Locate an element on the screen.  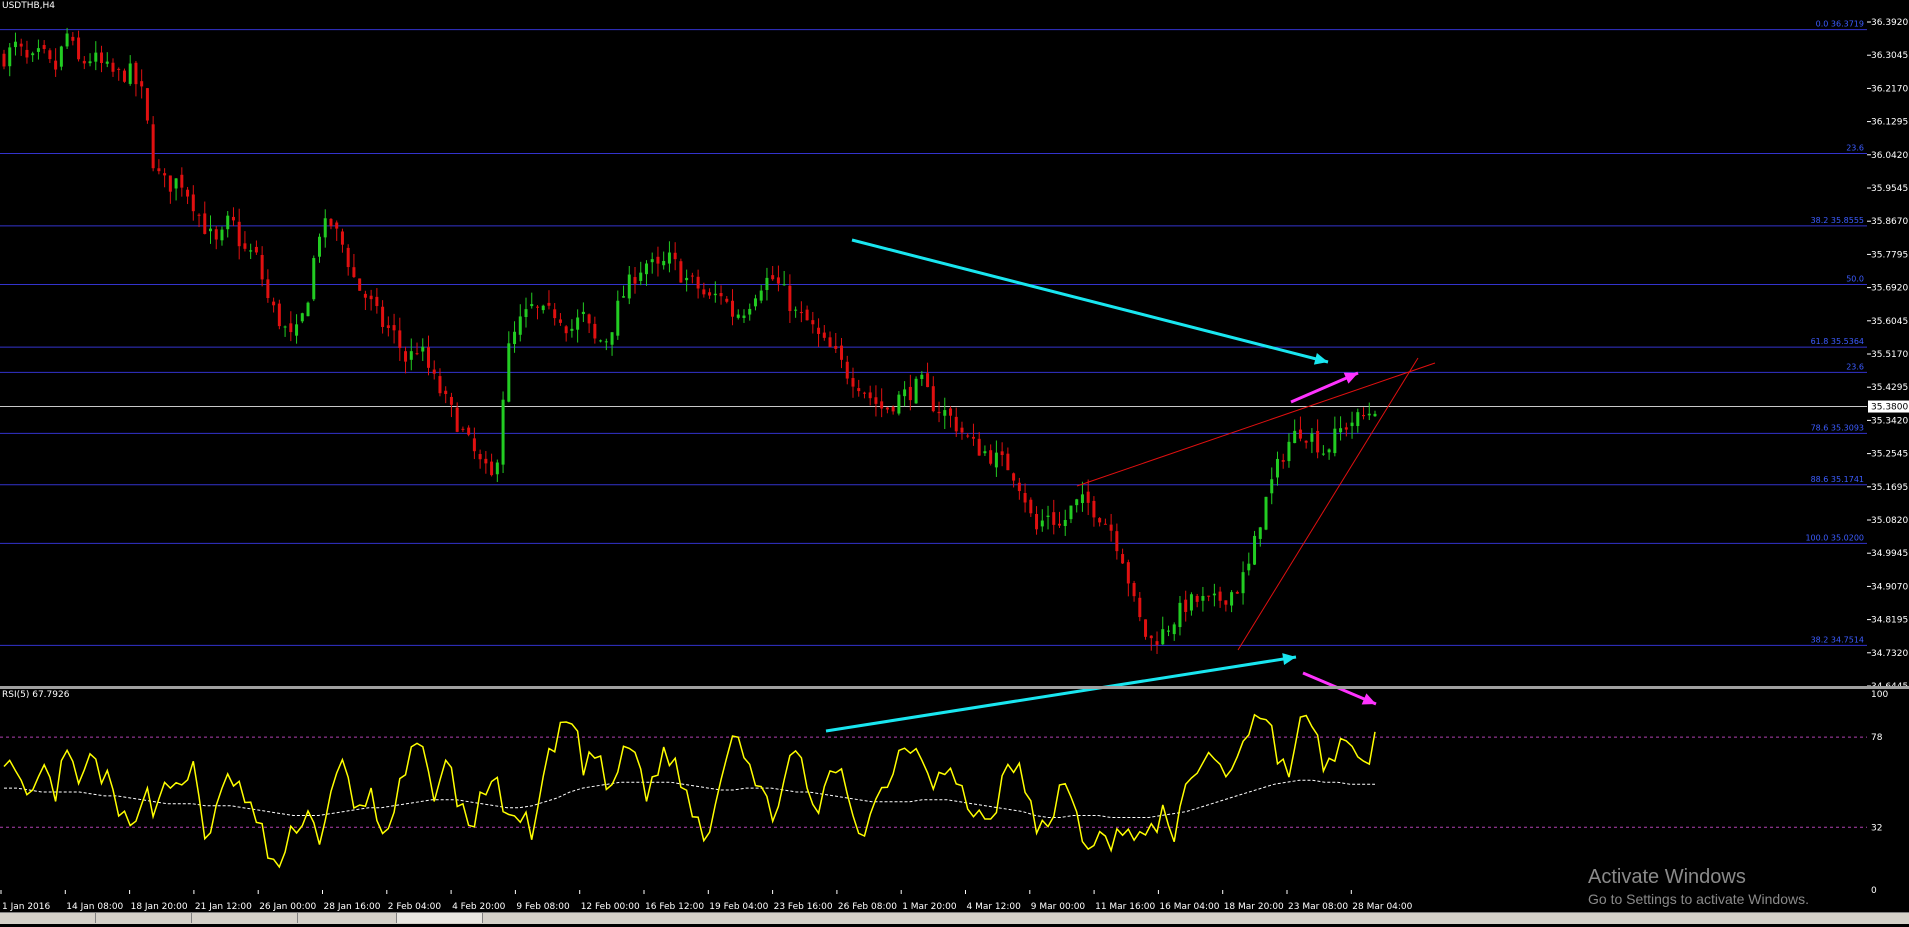
time-axis-label: 4 Mar 12:00 is located at coordinates (994, 907).